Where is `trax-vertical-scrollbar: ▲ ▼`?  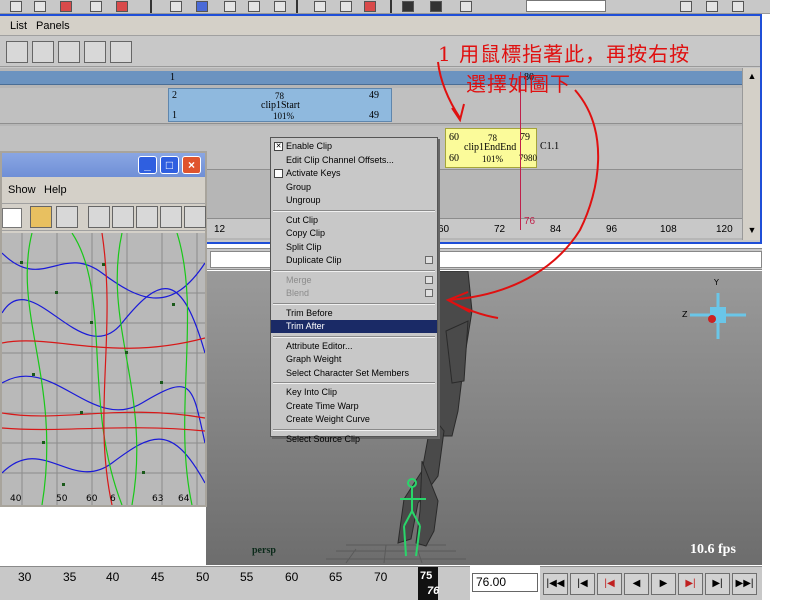
trax-vertical-scrollbar: ▲ ▼ is located at coordinates (751, 154).